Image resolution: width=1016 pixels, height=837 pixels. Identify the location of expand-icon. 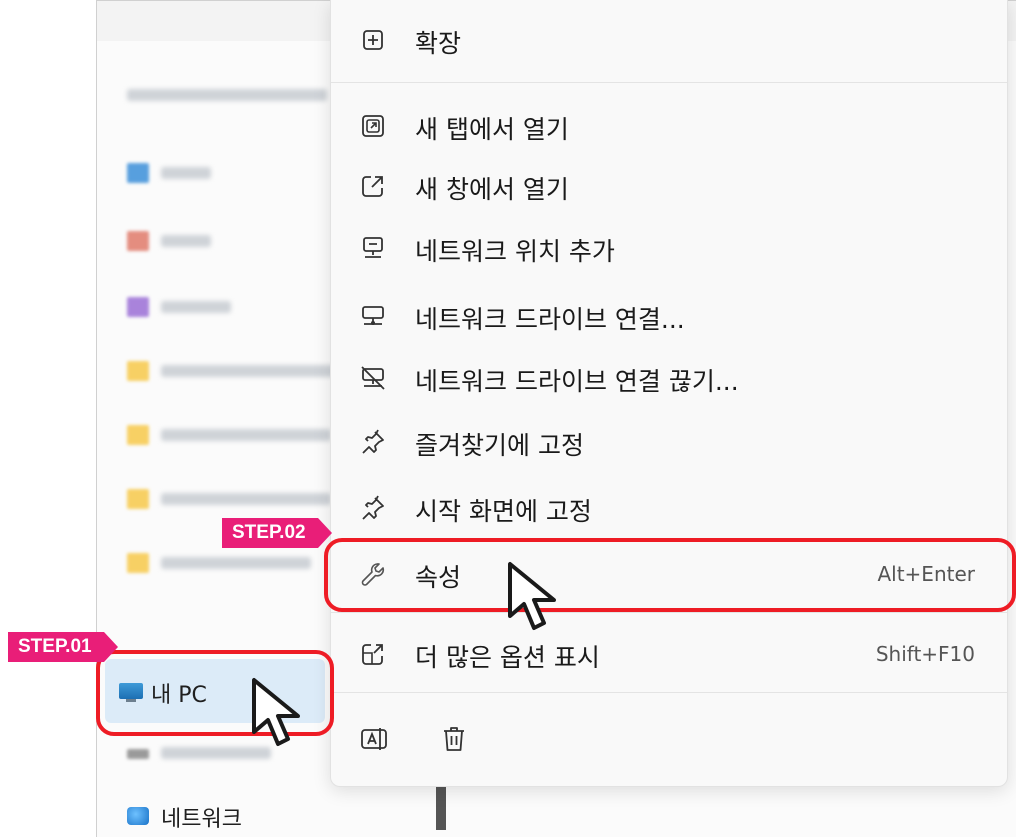
(373, 40).